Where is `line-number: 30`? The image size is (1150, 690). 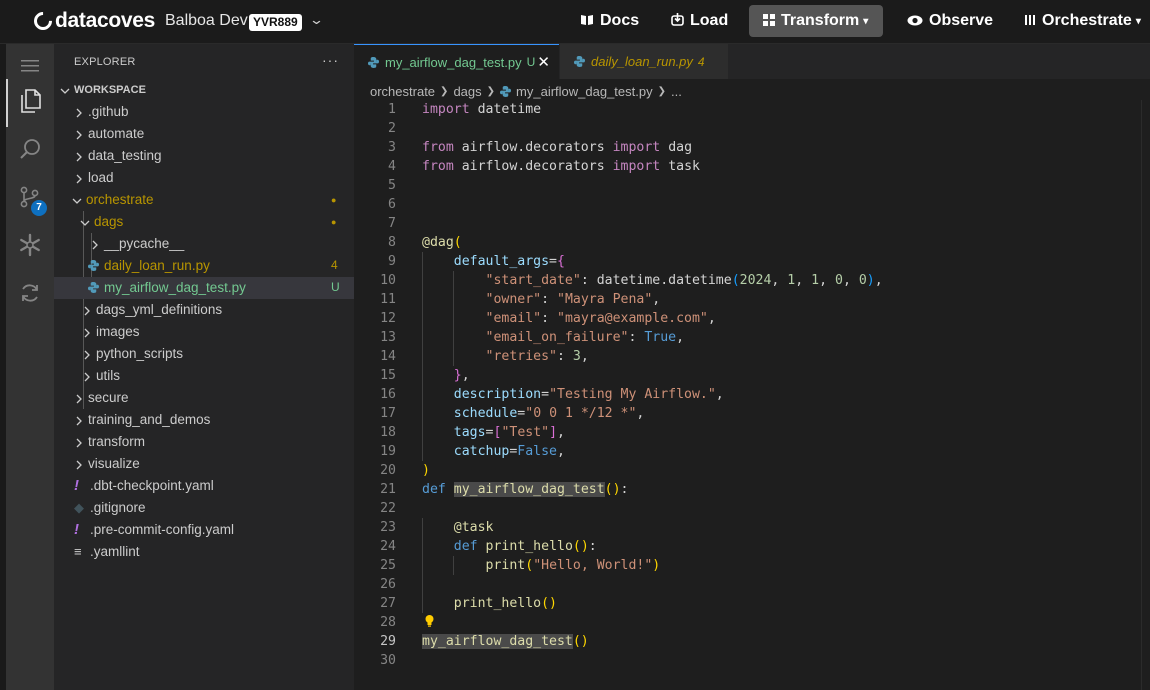 line-number: 30 is located at coordinates (388, 660).